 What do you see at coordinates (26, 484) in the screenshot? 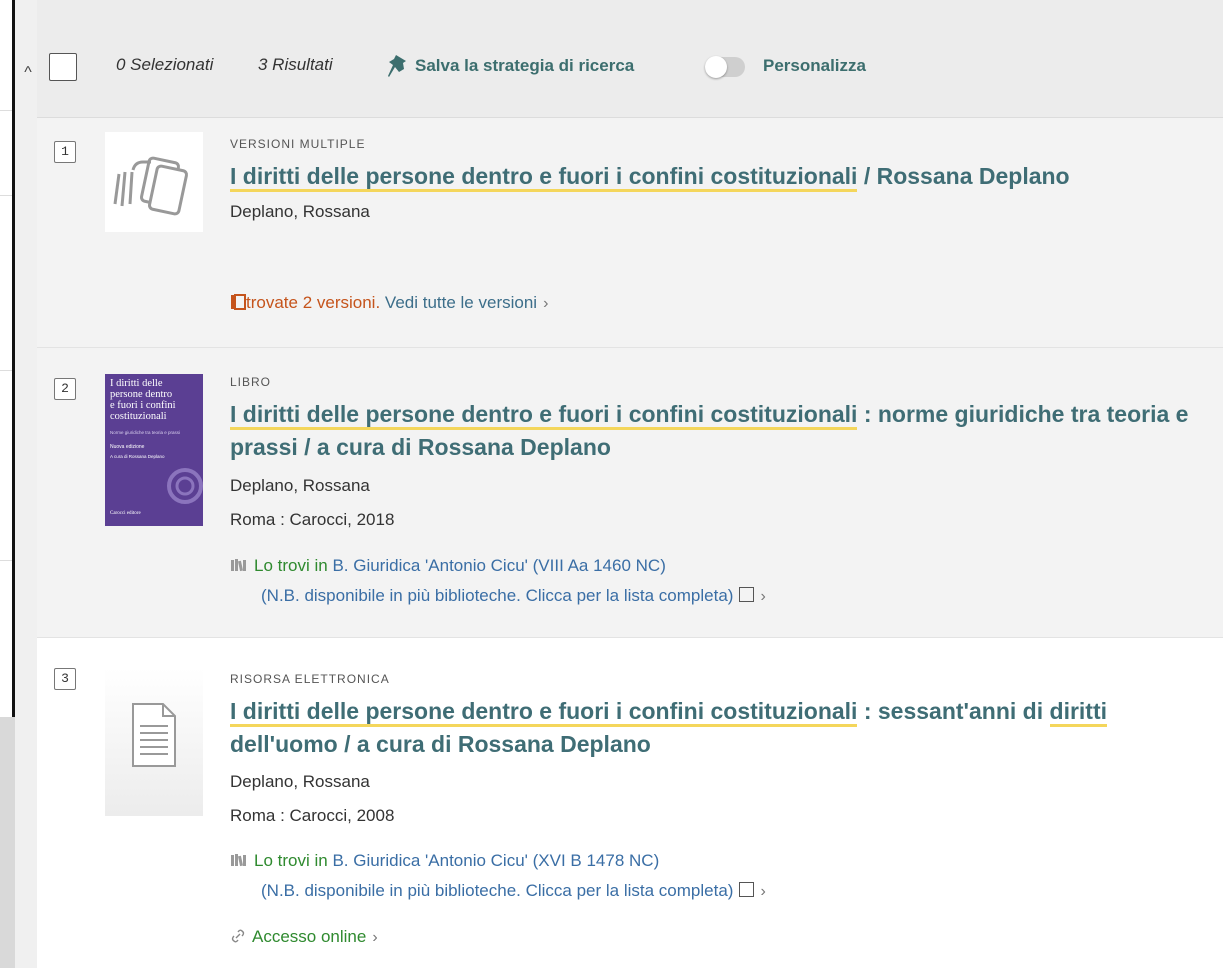
I see `gutter-strip` at bounding box center [26, 484].